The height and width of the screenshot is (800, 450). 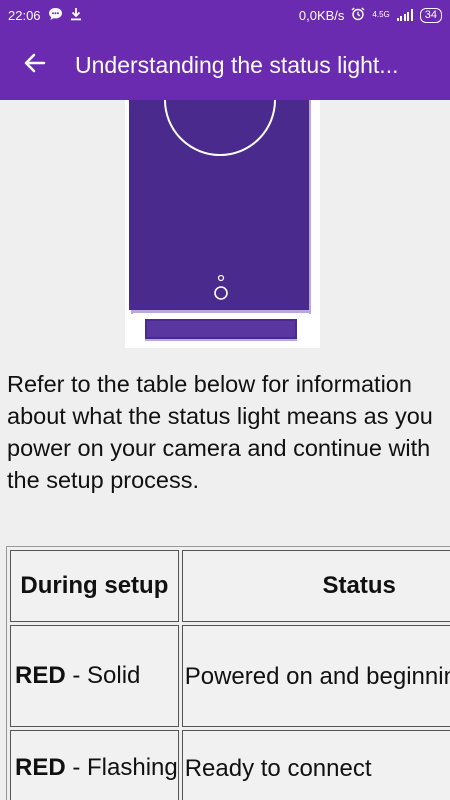 What do you see at coordinates (24, 15) in the screenshot?
I see `status-time: 22:06` at bounding box center [24, 15].